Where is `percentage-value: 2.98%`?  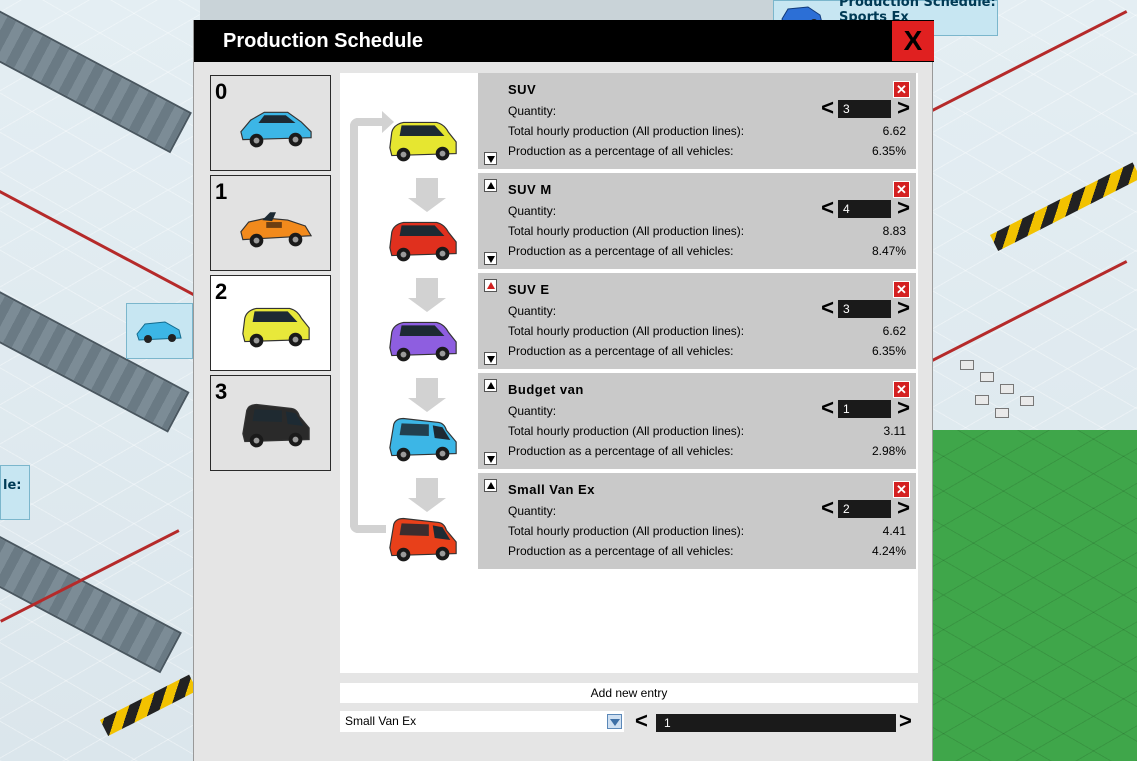 percentage-value: 2.98% is located at coordinates (888, 451).